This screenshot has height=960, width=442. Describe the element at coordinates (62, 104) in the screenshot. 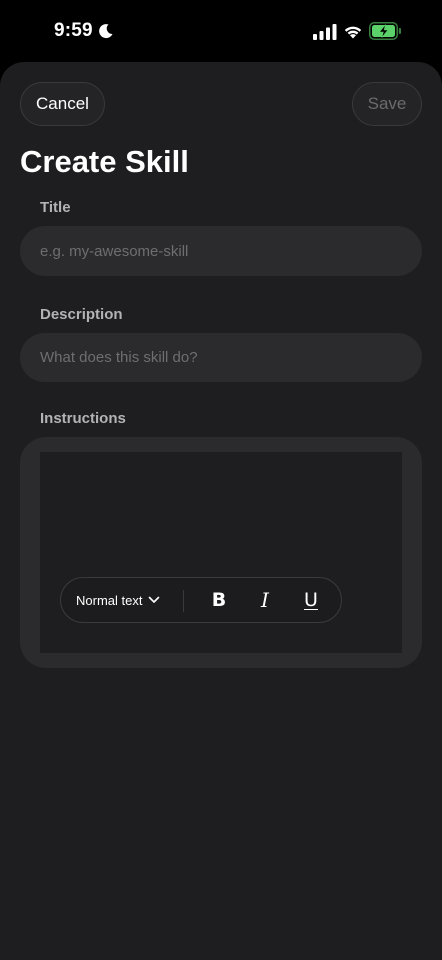

I see `cancel-button: Cancel` at that location.